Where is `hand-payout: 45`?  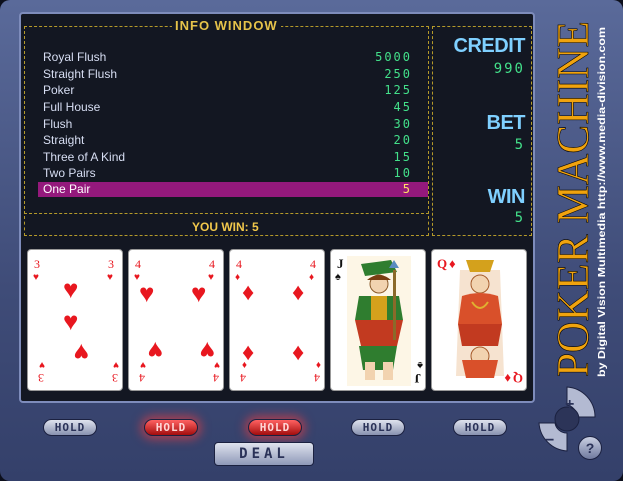 hand-payout: 45 is located at coordinates (402, 107).